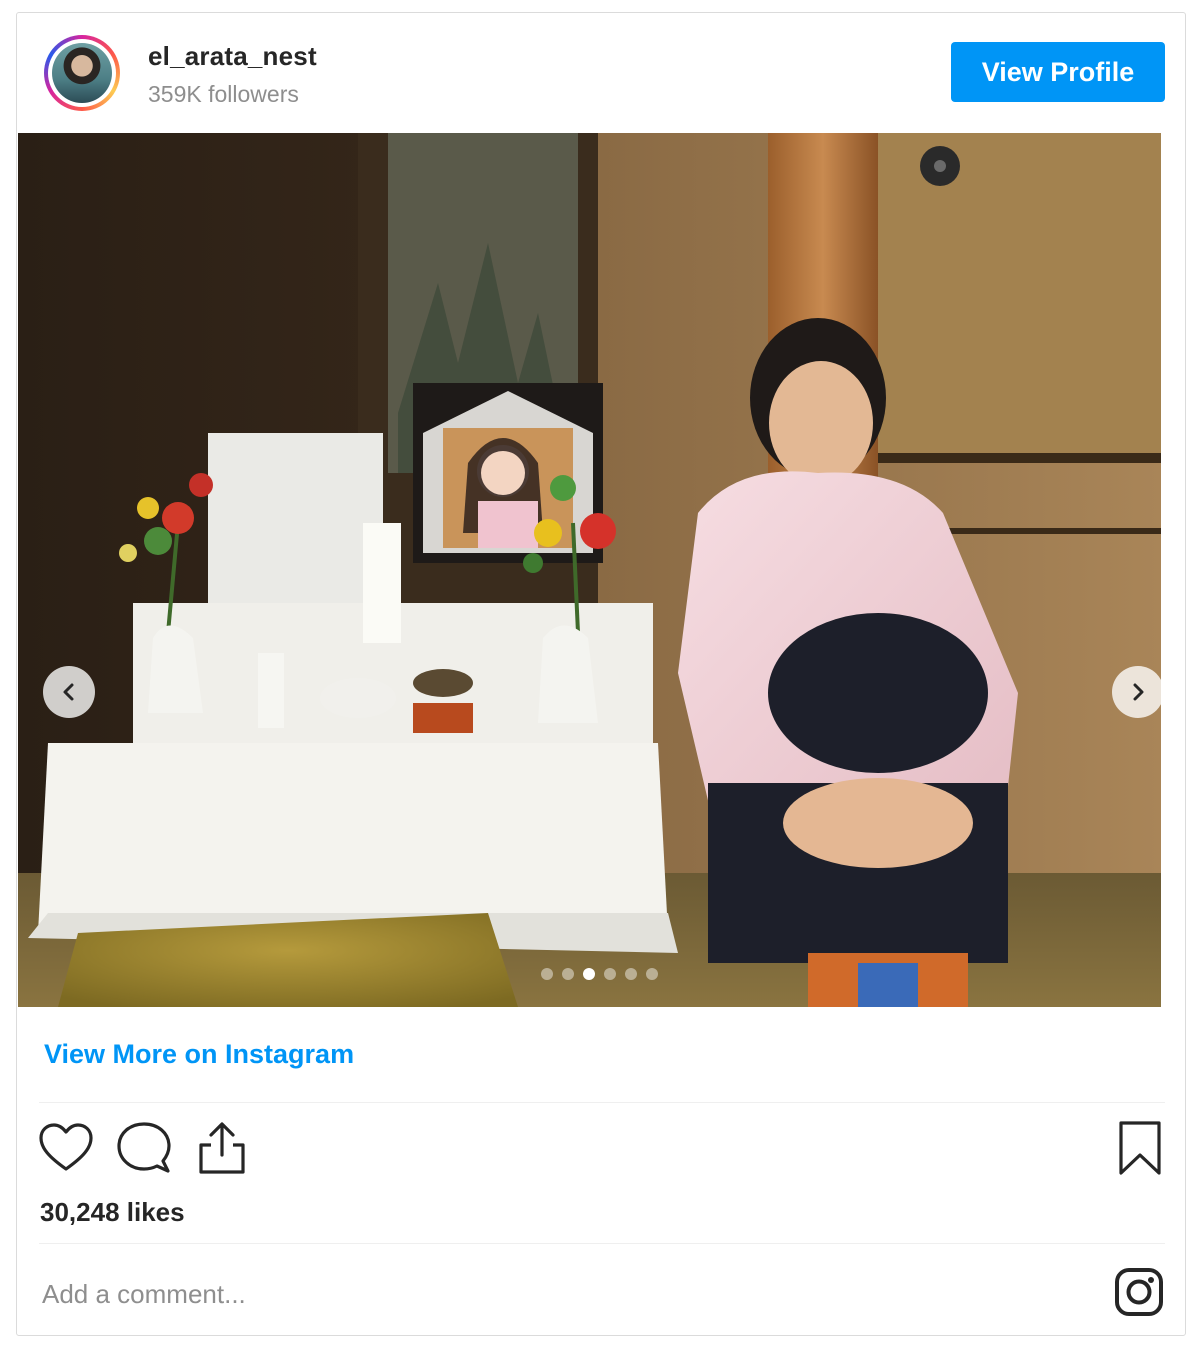 This screenshot has width=1200, height=1346. I want to click on carousel-next-button, so click(1136, 692).